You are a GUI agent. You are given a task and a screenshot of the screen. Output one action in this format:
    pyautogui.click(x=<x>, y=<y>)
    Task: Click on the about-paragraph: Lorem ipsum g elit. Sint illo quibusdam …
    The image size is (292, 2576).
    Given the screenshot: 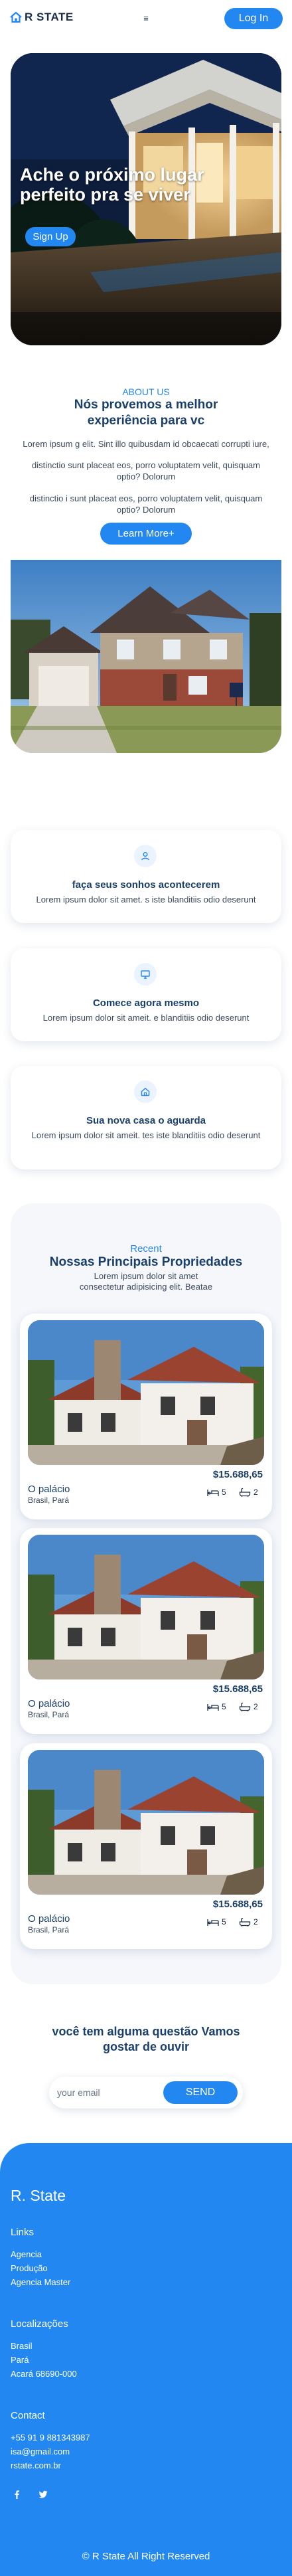 What is the action you would take?
    pyautogui.click(x=146, y=444)
    